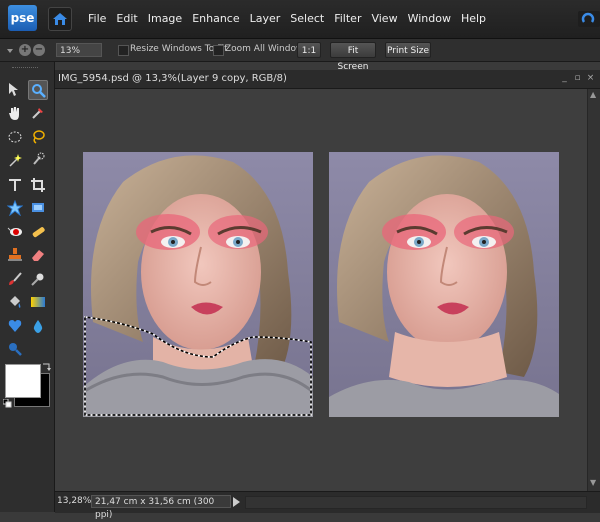 This screenshot has width=600, height=522. Describe the element at coordinates (15, 255) in the screenshot. I see `clone-stamp-tool-icon` at that location.